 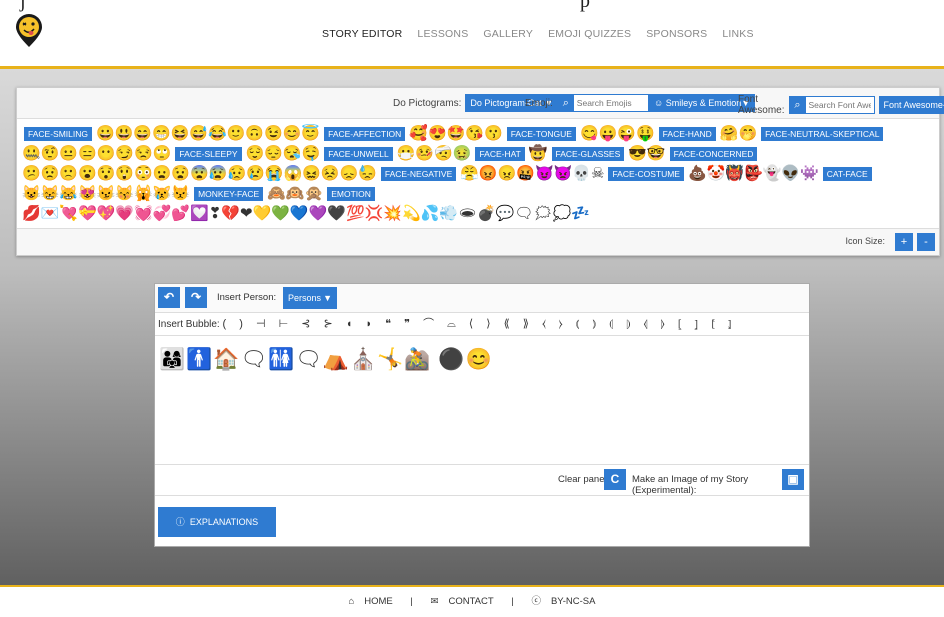 What do you see at coordinates (585, 6) in the screenshot?
I see `clipped-text-right: p` at bounding box center [585, 6].